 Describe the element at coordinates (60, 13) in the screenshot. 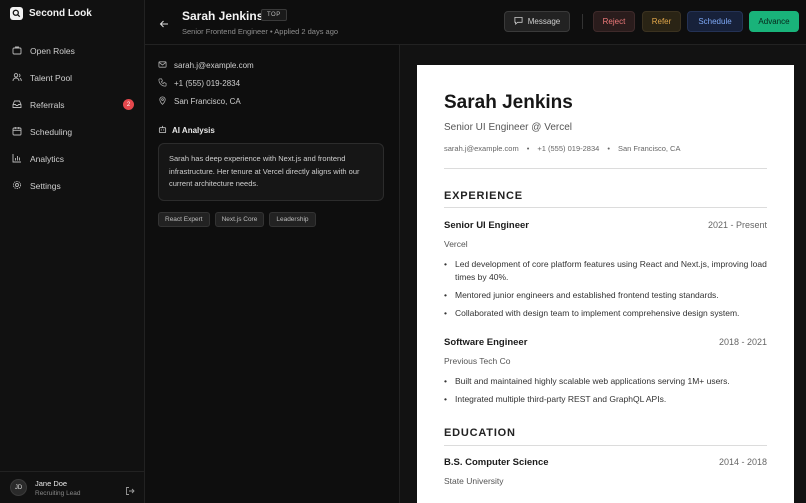

I see `brand-name: Second Look` at that location.